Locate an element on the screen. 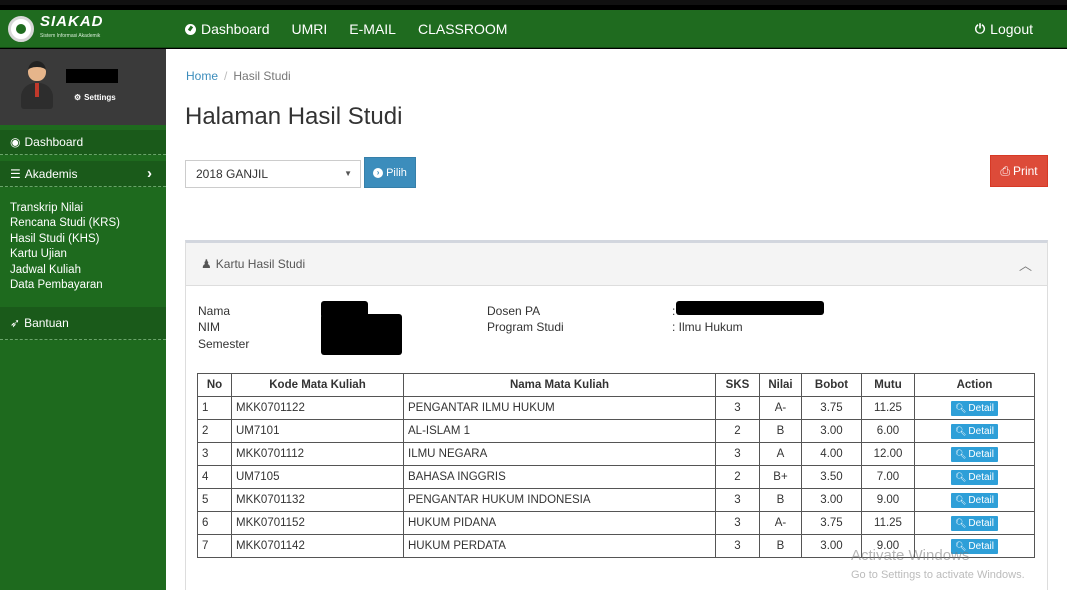  cell-mutu: 7.00 is located at coordinates (888, 477).